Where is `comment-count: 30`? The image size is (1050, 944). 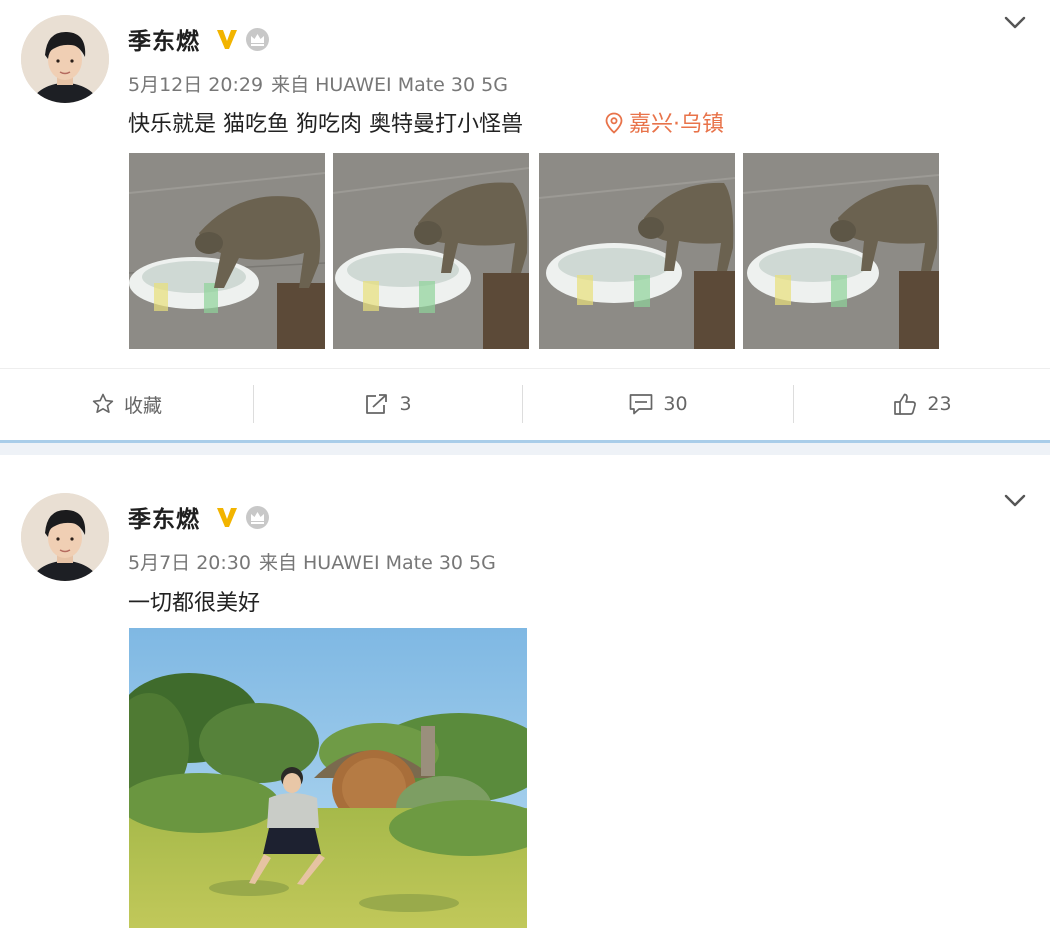 comment-count: 30 is located at coordinates (675, 404).